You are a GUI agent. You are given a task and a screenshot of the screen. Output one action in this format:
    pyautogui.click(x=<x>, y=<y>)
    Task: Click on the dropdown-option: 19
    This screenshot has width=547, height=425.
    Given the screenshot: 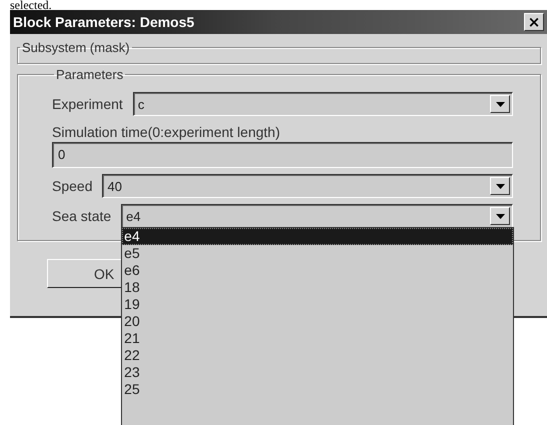 What is the action you would take?
    pyautogui.click(x=317, y=304)
    